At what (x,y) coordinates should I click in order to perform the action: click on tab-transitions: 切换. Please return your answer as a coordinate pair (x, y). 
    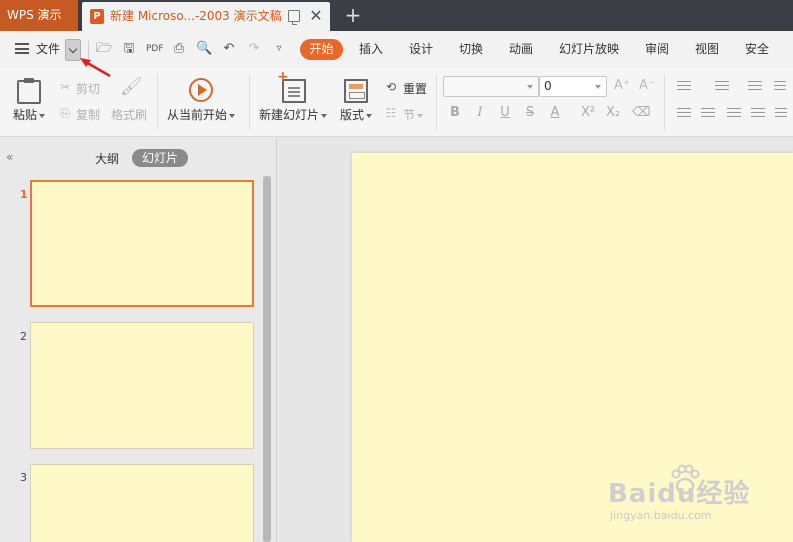
    Looking at the image, I should click on (471, 49).